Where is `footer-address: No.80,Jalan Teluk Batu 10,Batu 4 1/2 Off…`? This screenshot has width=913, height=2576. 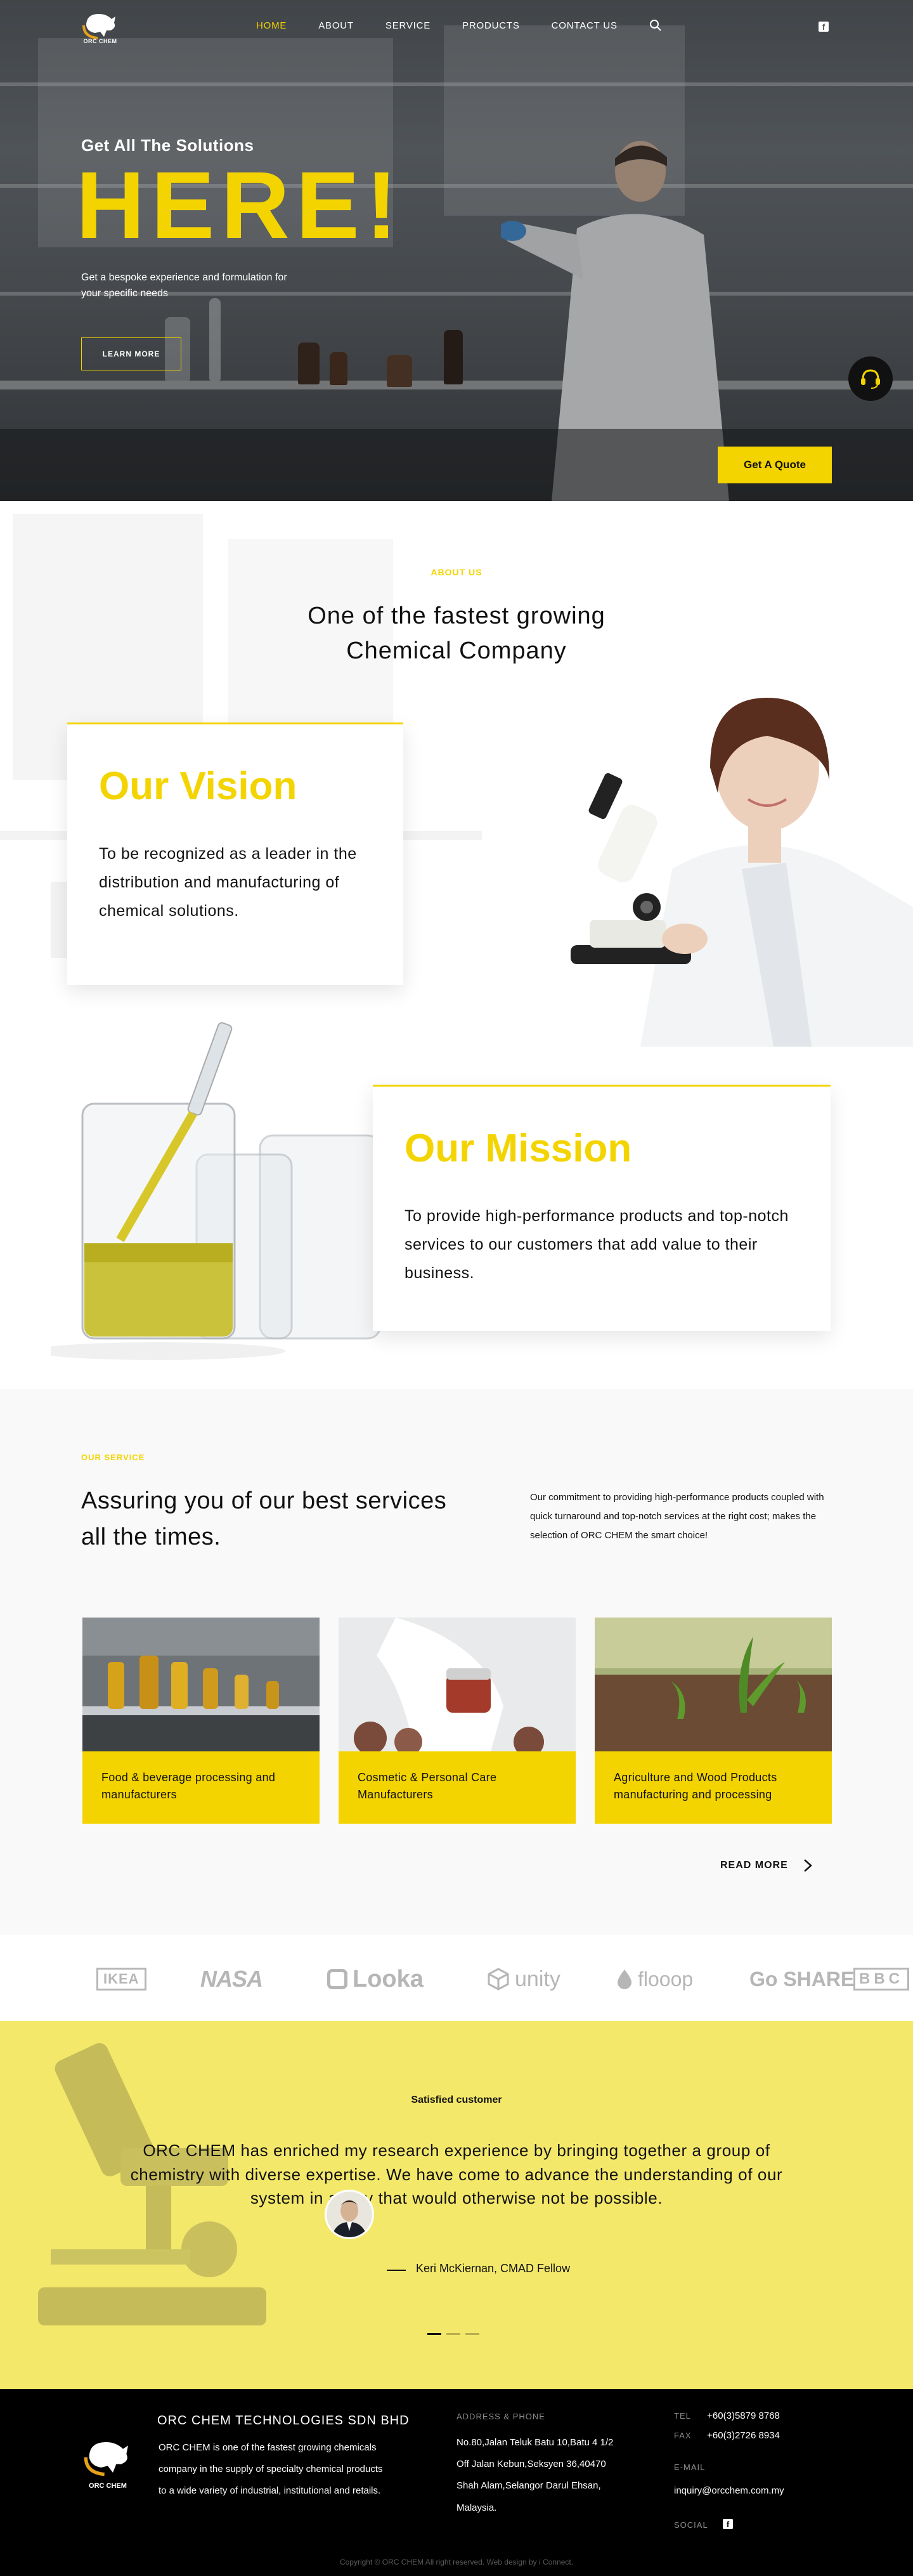
footer-address: No.80,Jalan Teluk Batu 10,Batu 4 1/2 Off… is located at coordinates (535, 2475).